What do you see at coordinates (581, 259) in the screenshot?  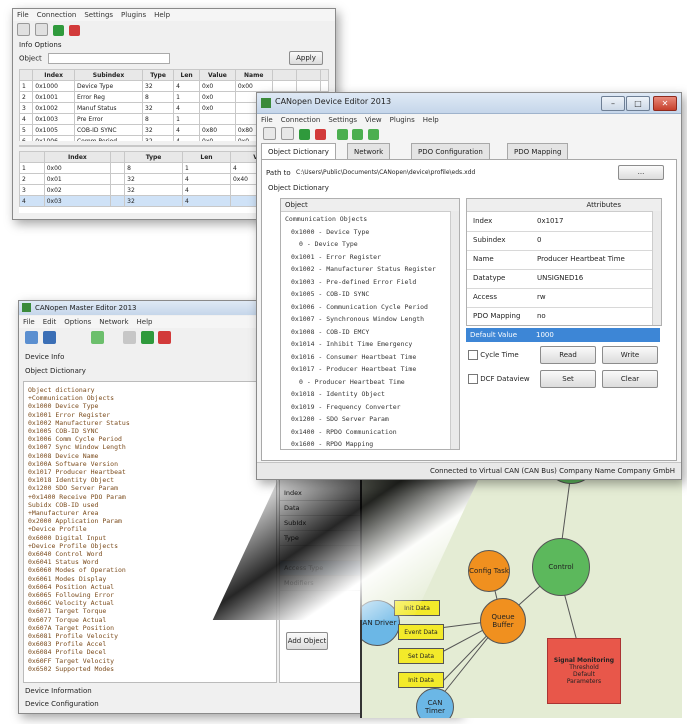 I see `property-value: Producer Heartbeat Time` at bounding box center [581, 259].